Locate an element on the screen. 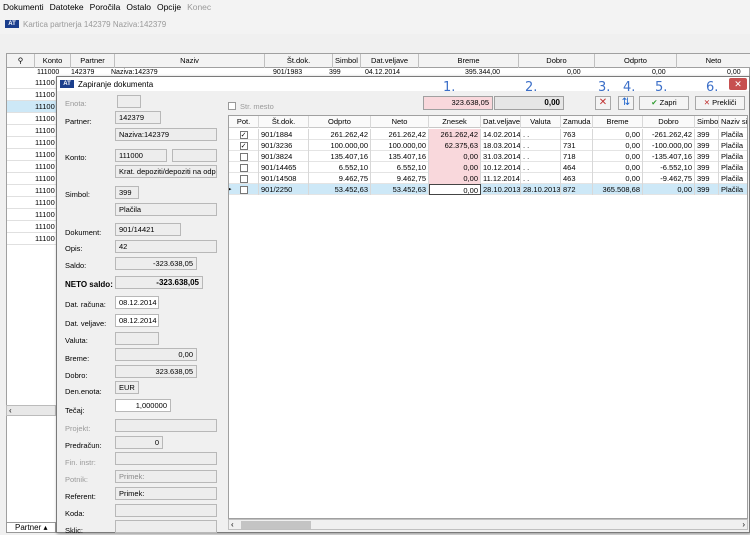 The image size is (750, 535). marker-6: 6. is located at coordinates (712, 87).